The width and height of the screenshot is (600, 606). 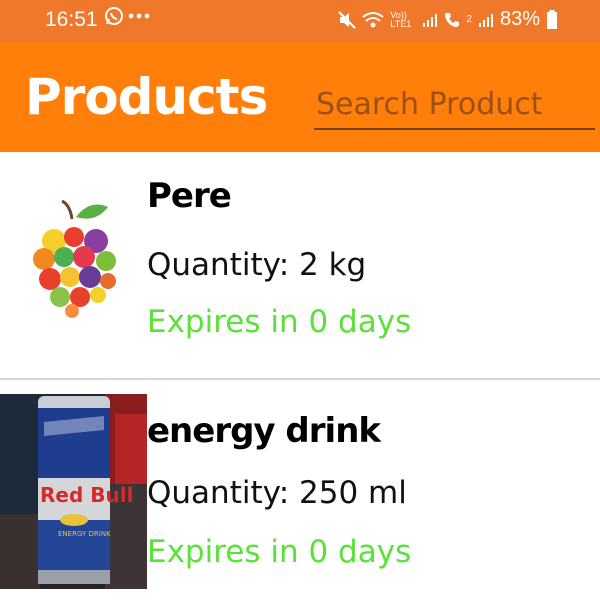 What do you see at coordinates (86, 495) in the screenshot?
I see `can-brand-text: Red Bull` at bounding box center [86, 495].